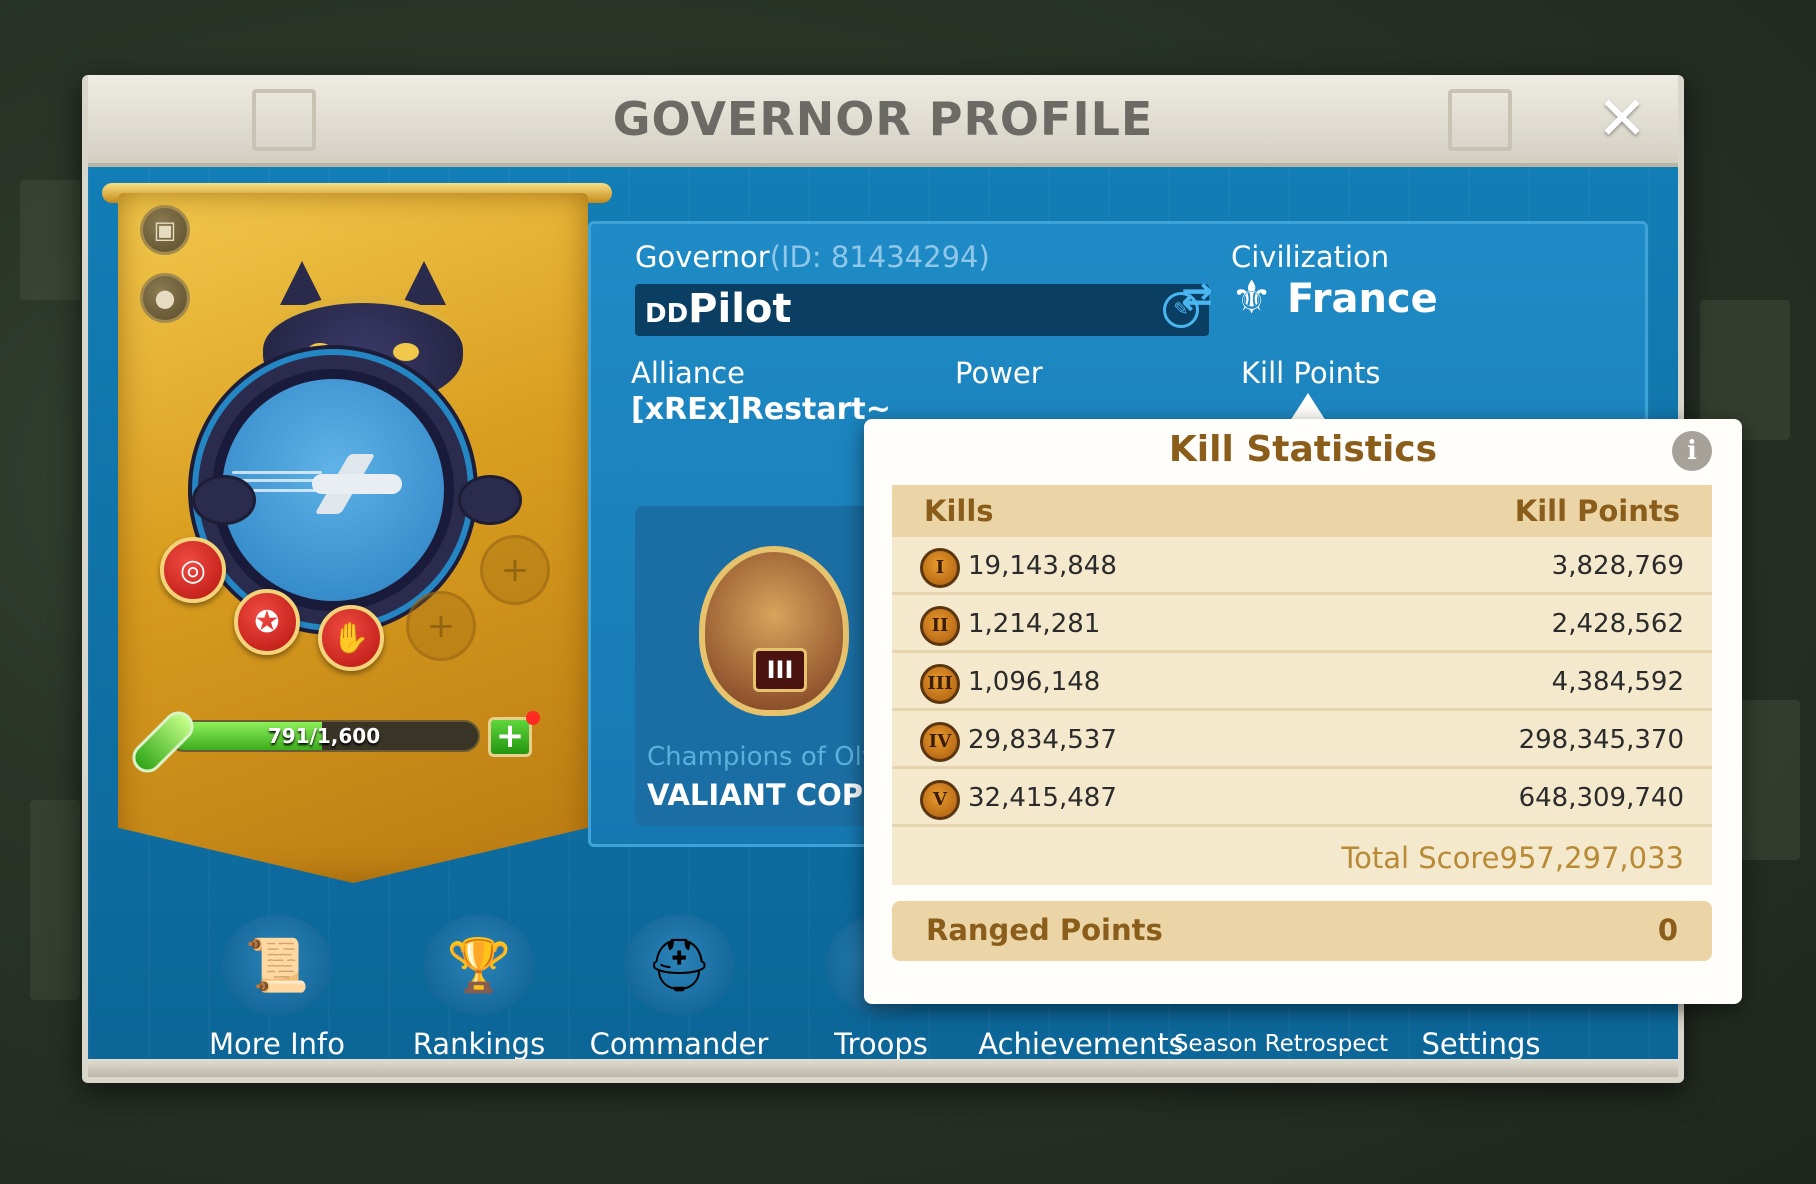  I want to click on governor-name: DDPilot, so click(718, 309).